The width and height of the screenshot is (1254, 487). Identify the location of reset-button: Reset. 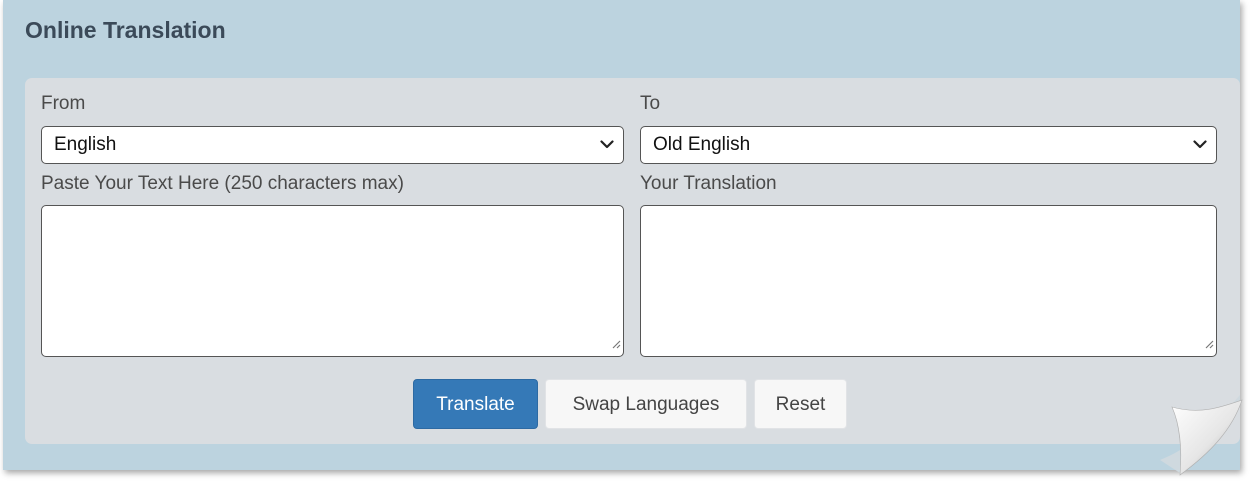
(800, 404).